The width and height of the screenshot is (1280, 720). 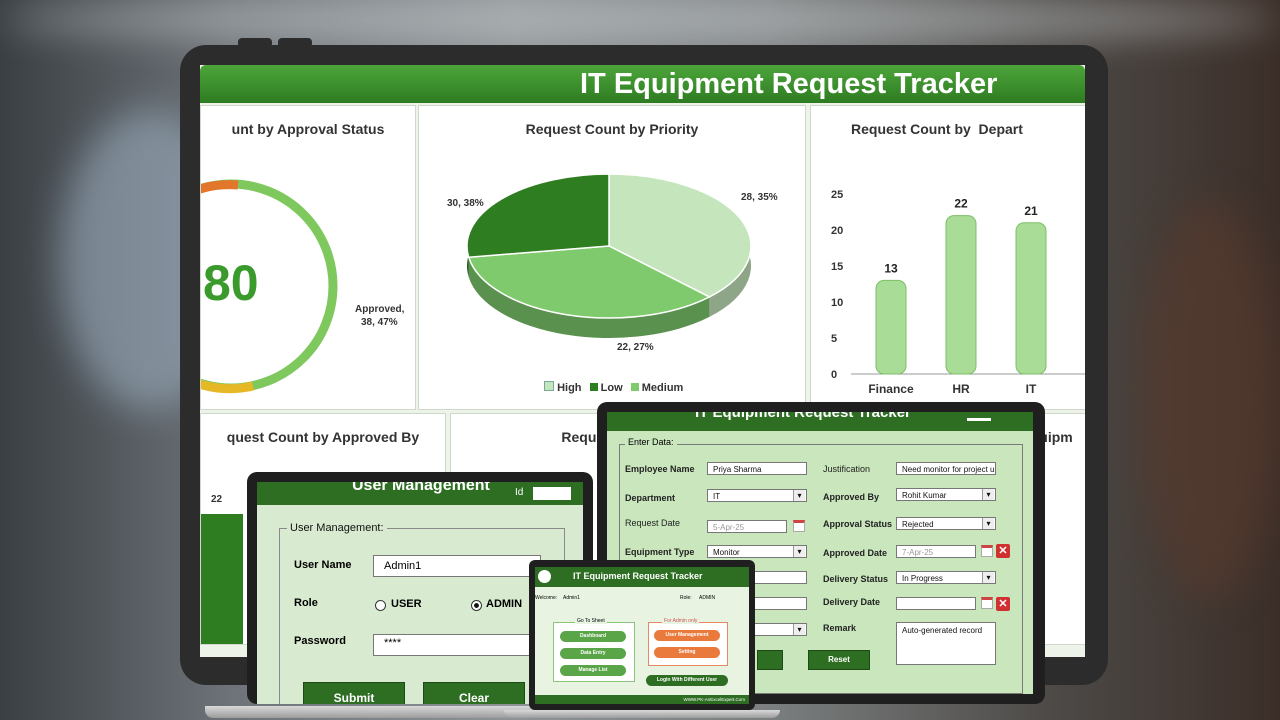 I want to click on appstatus-label: Approval Status, so click(x=858, y=524).